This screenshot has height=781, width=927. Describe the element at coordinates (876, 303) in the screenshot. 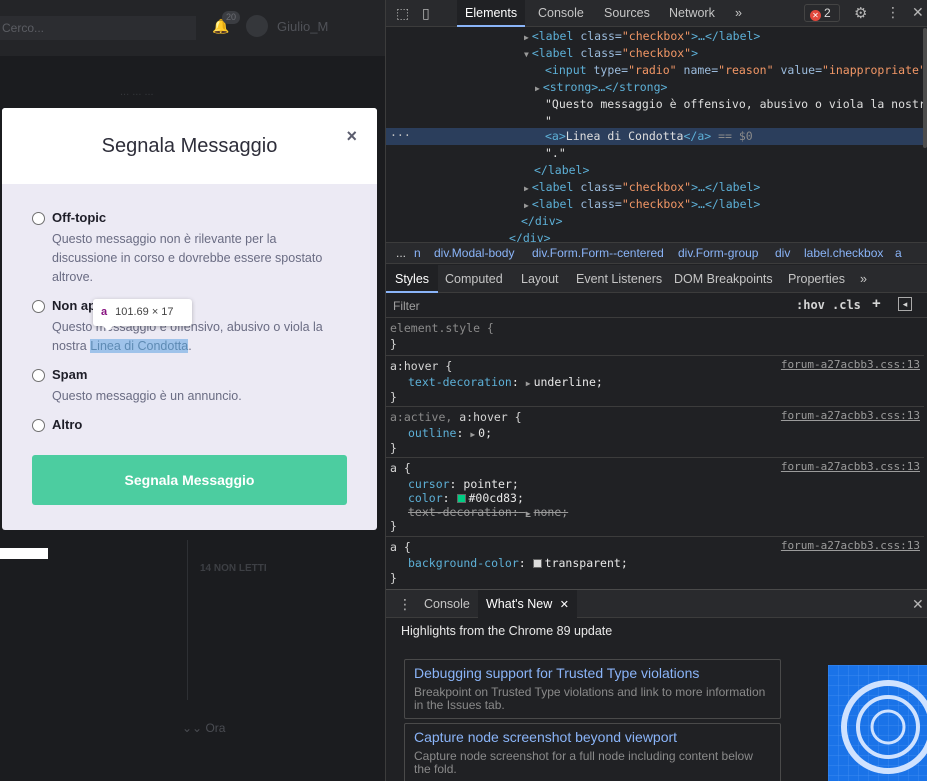

I see `new-rule-icon: +` at that location.